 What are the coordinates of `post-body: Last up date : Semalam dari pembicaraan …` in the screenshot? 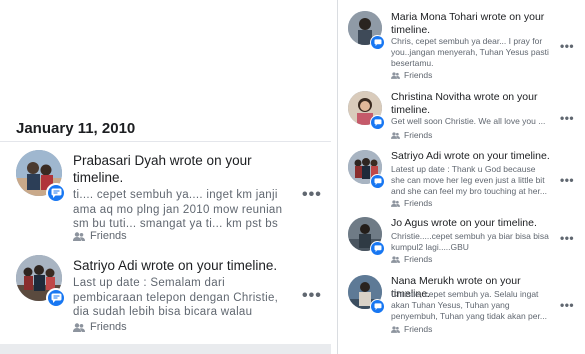 It's located at (176, 297).